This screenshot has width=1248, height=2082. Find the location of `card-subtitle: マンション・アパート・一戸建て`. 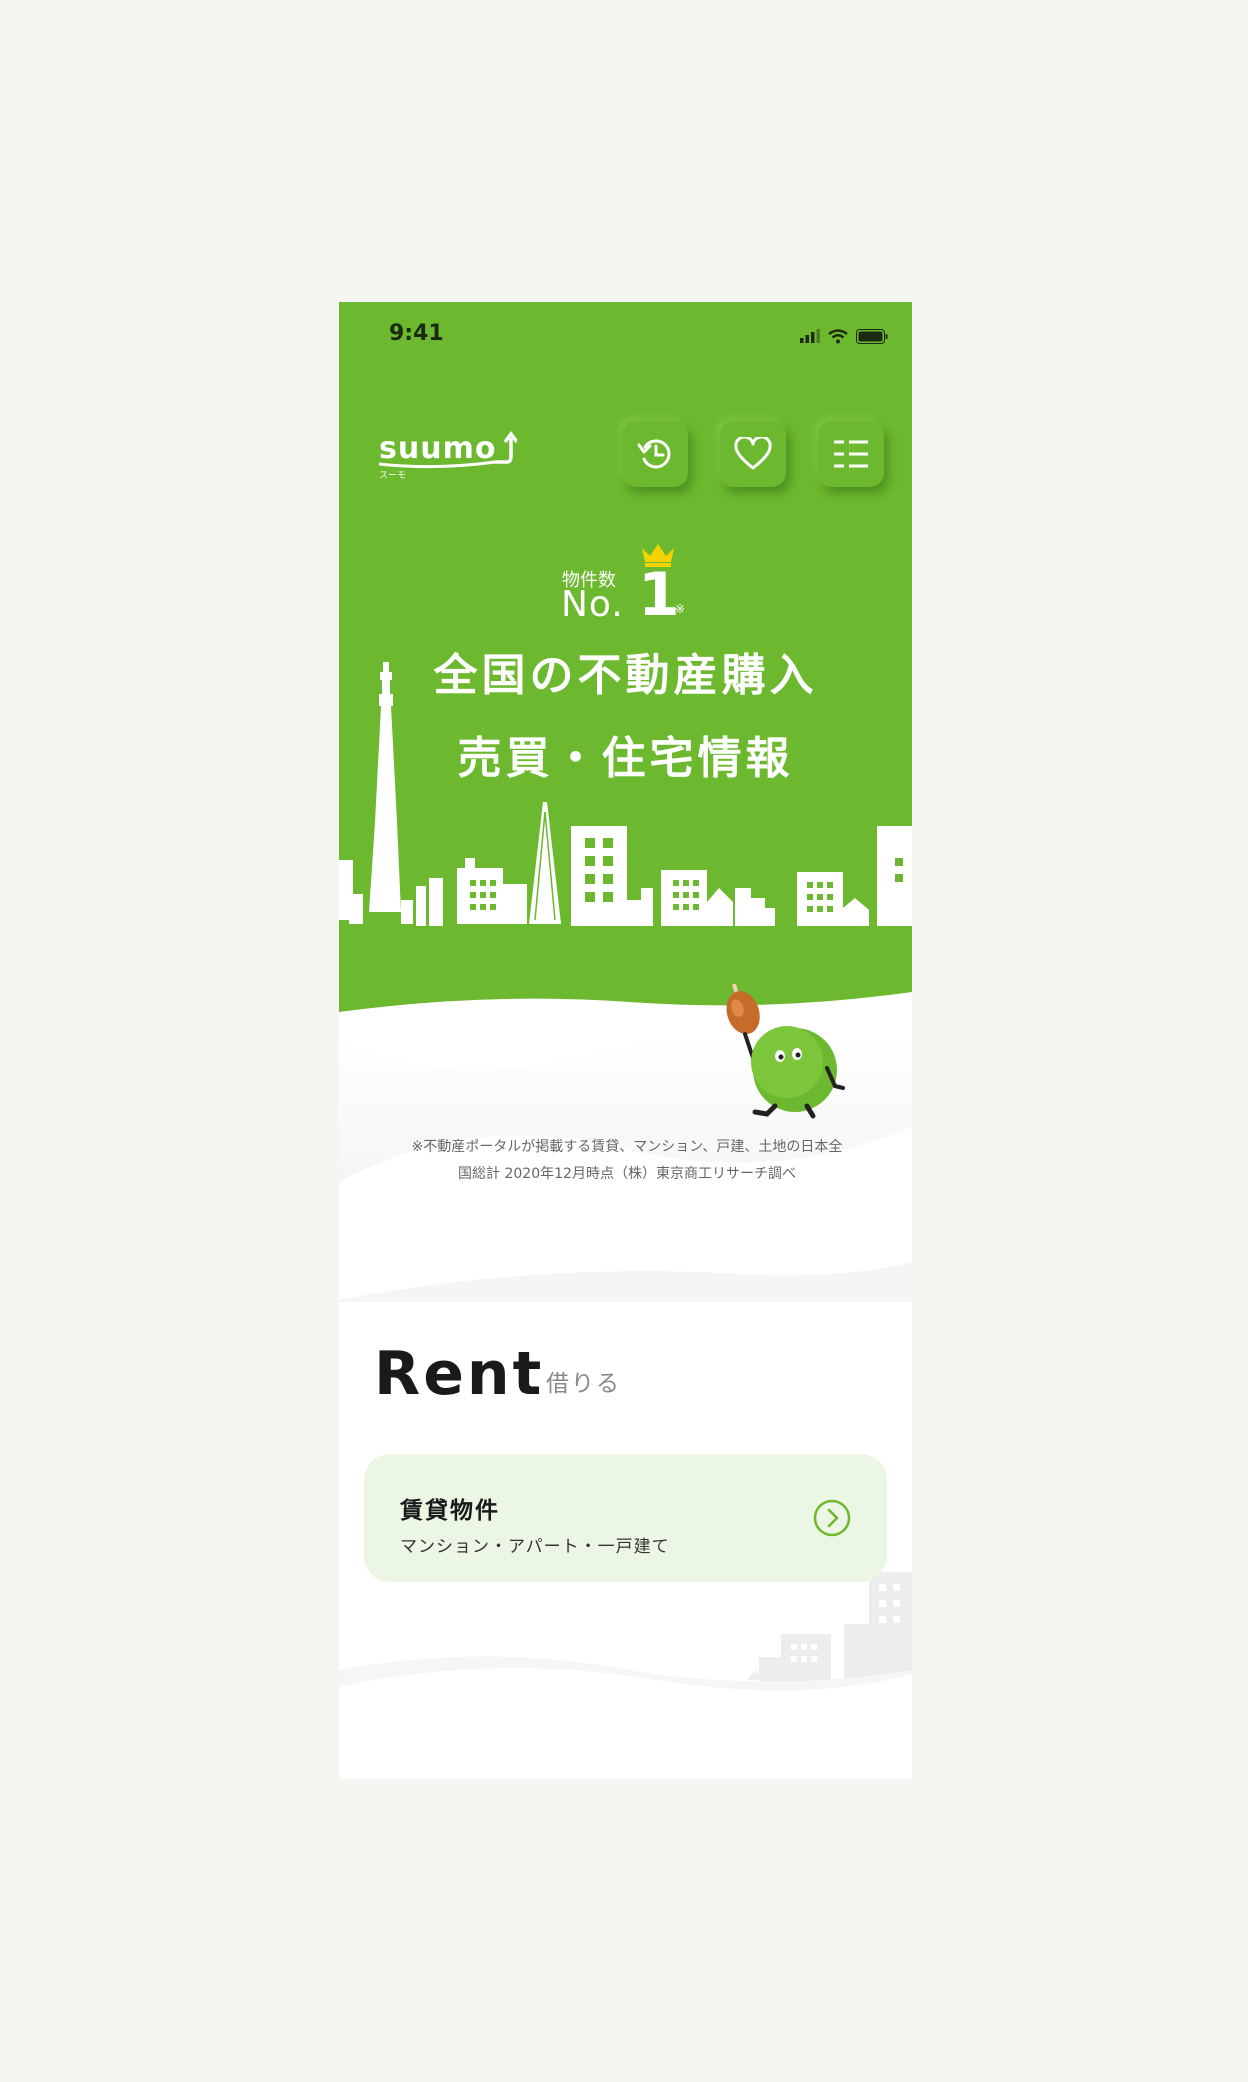

card-subtitle: マンション・アパート・一戸建て is located at coordinates (535, 1547).